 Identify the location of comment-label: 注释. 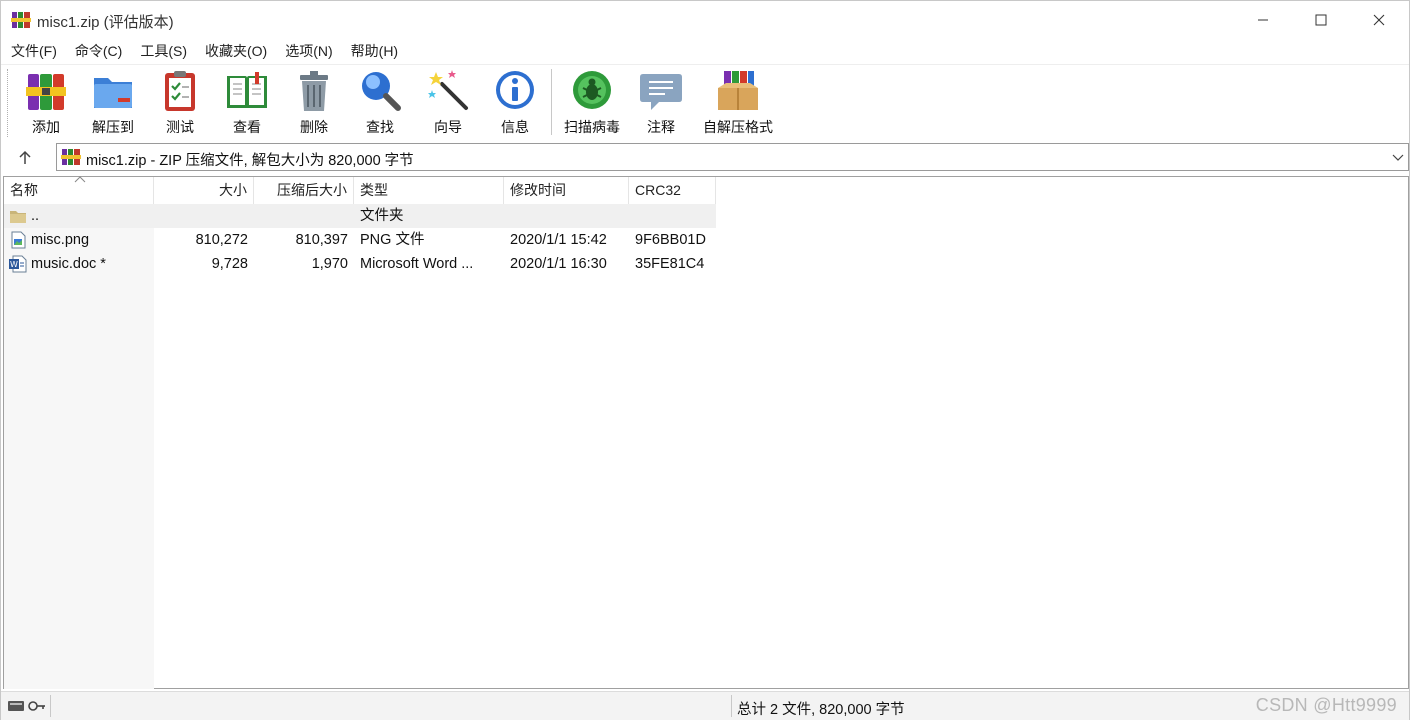
(661, 127).